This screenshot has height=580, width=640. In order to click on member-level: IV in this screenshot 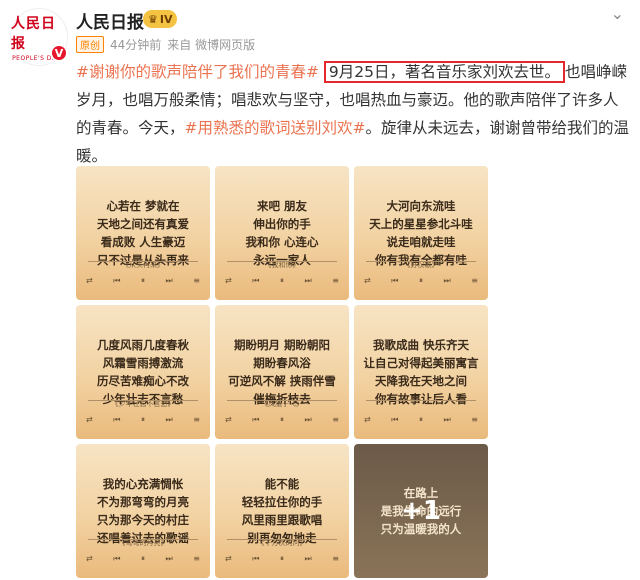, I will do `click(166, 19)`.